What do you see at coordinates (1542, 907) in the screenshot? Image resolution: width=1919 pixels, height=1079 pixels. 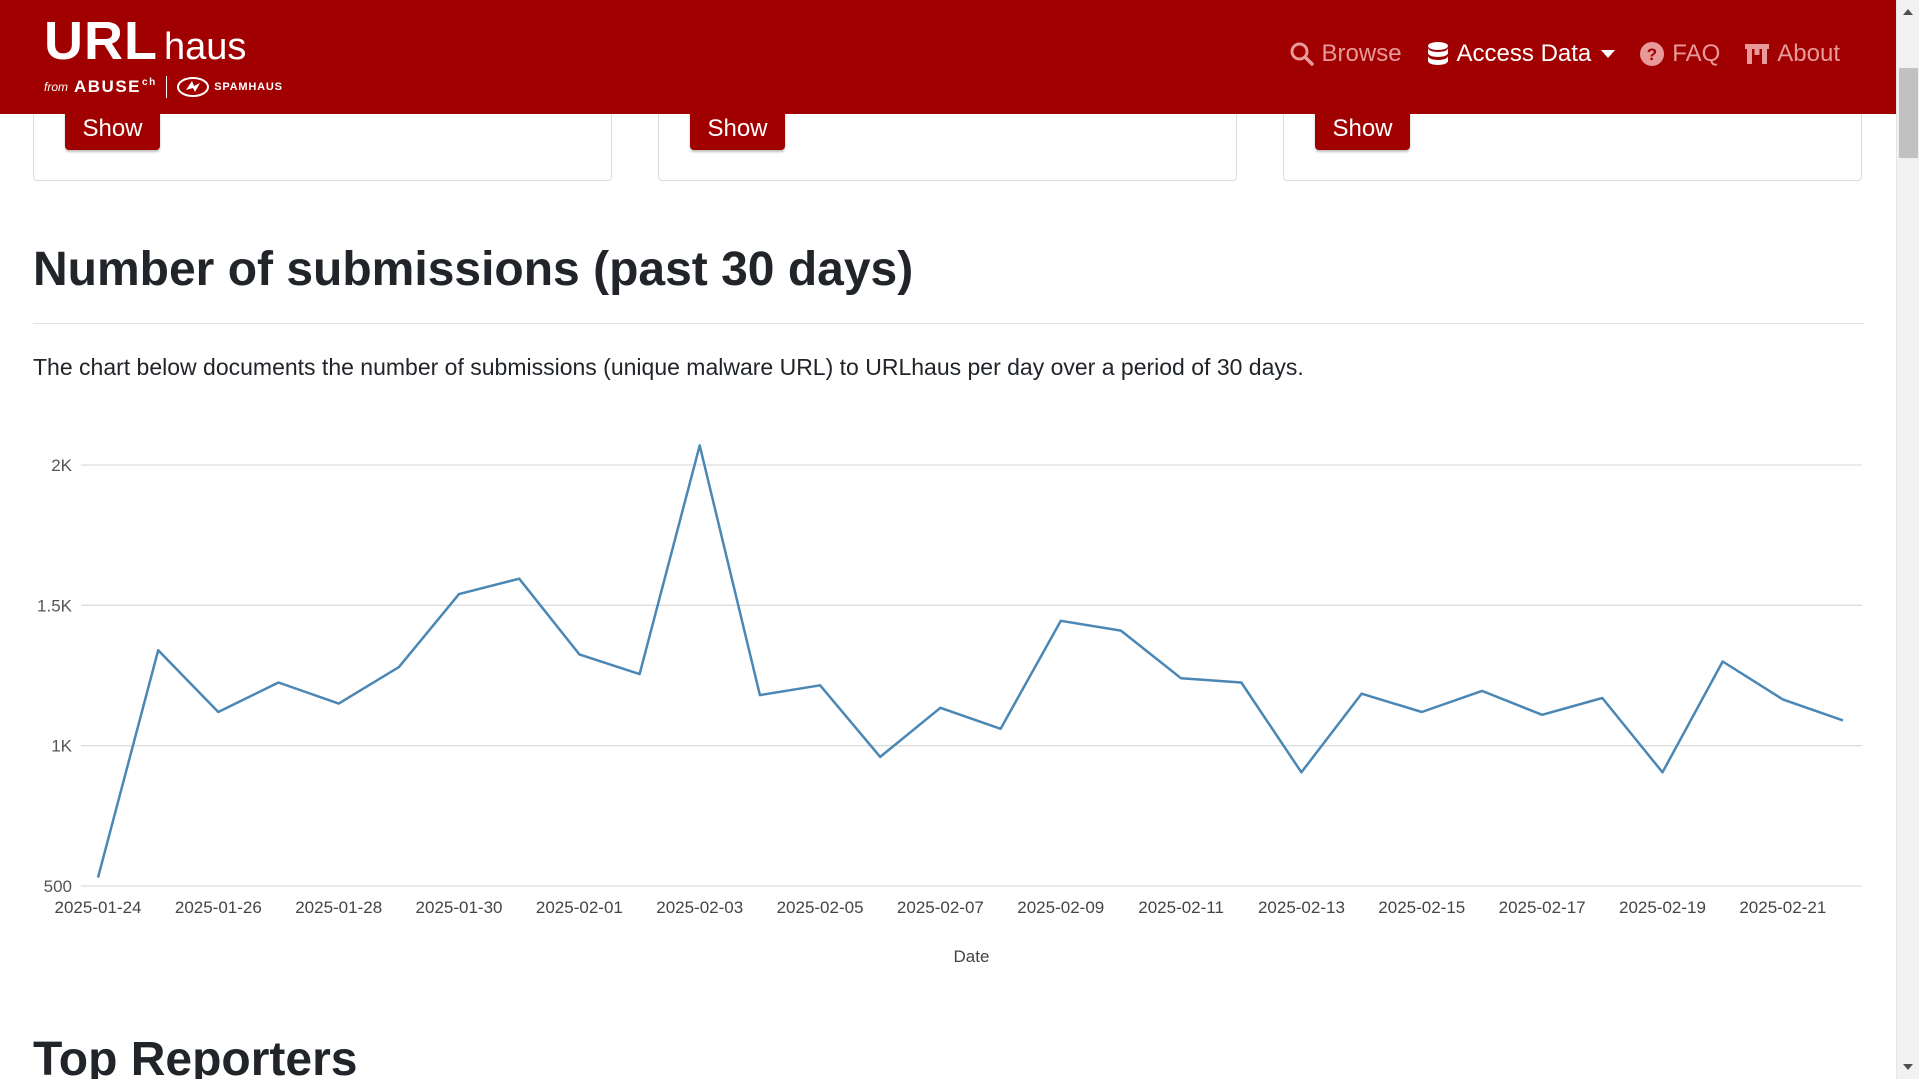 I see `chart-x-tick-label: 2025-02-17` at bounding box center [1542, 907].